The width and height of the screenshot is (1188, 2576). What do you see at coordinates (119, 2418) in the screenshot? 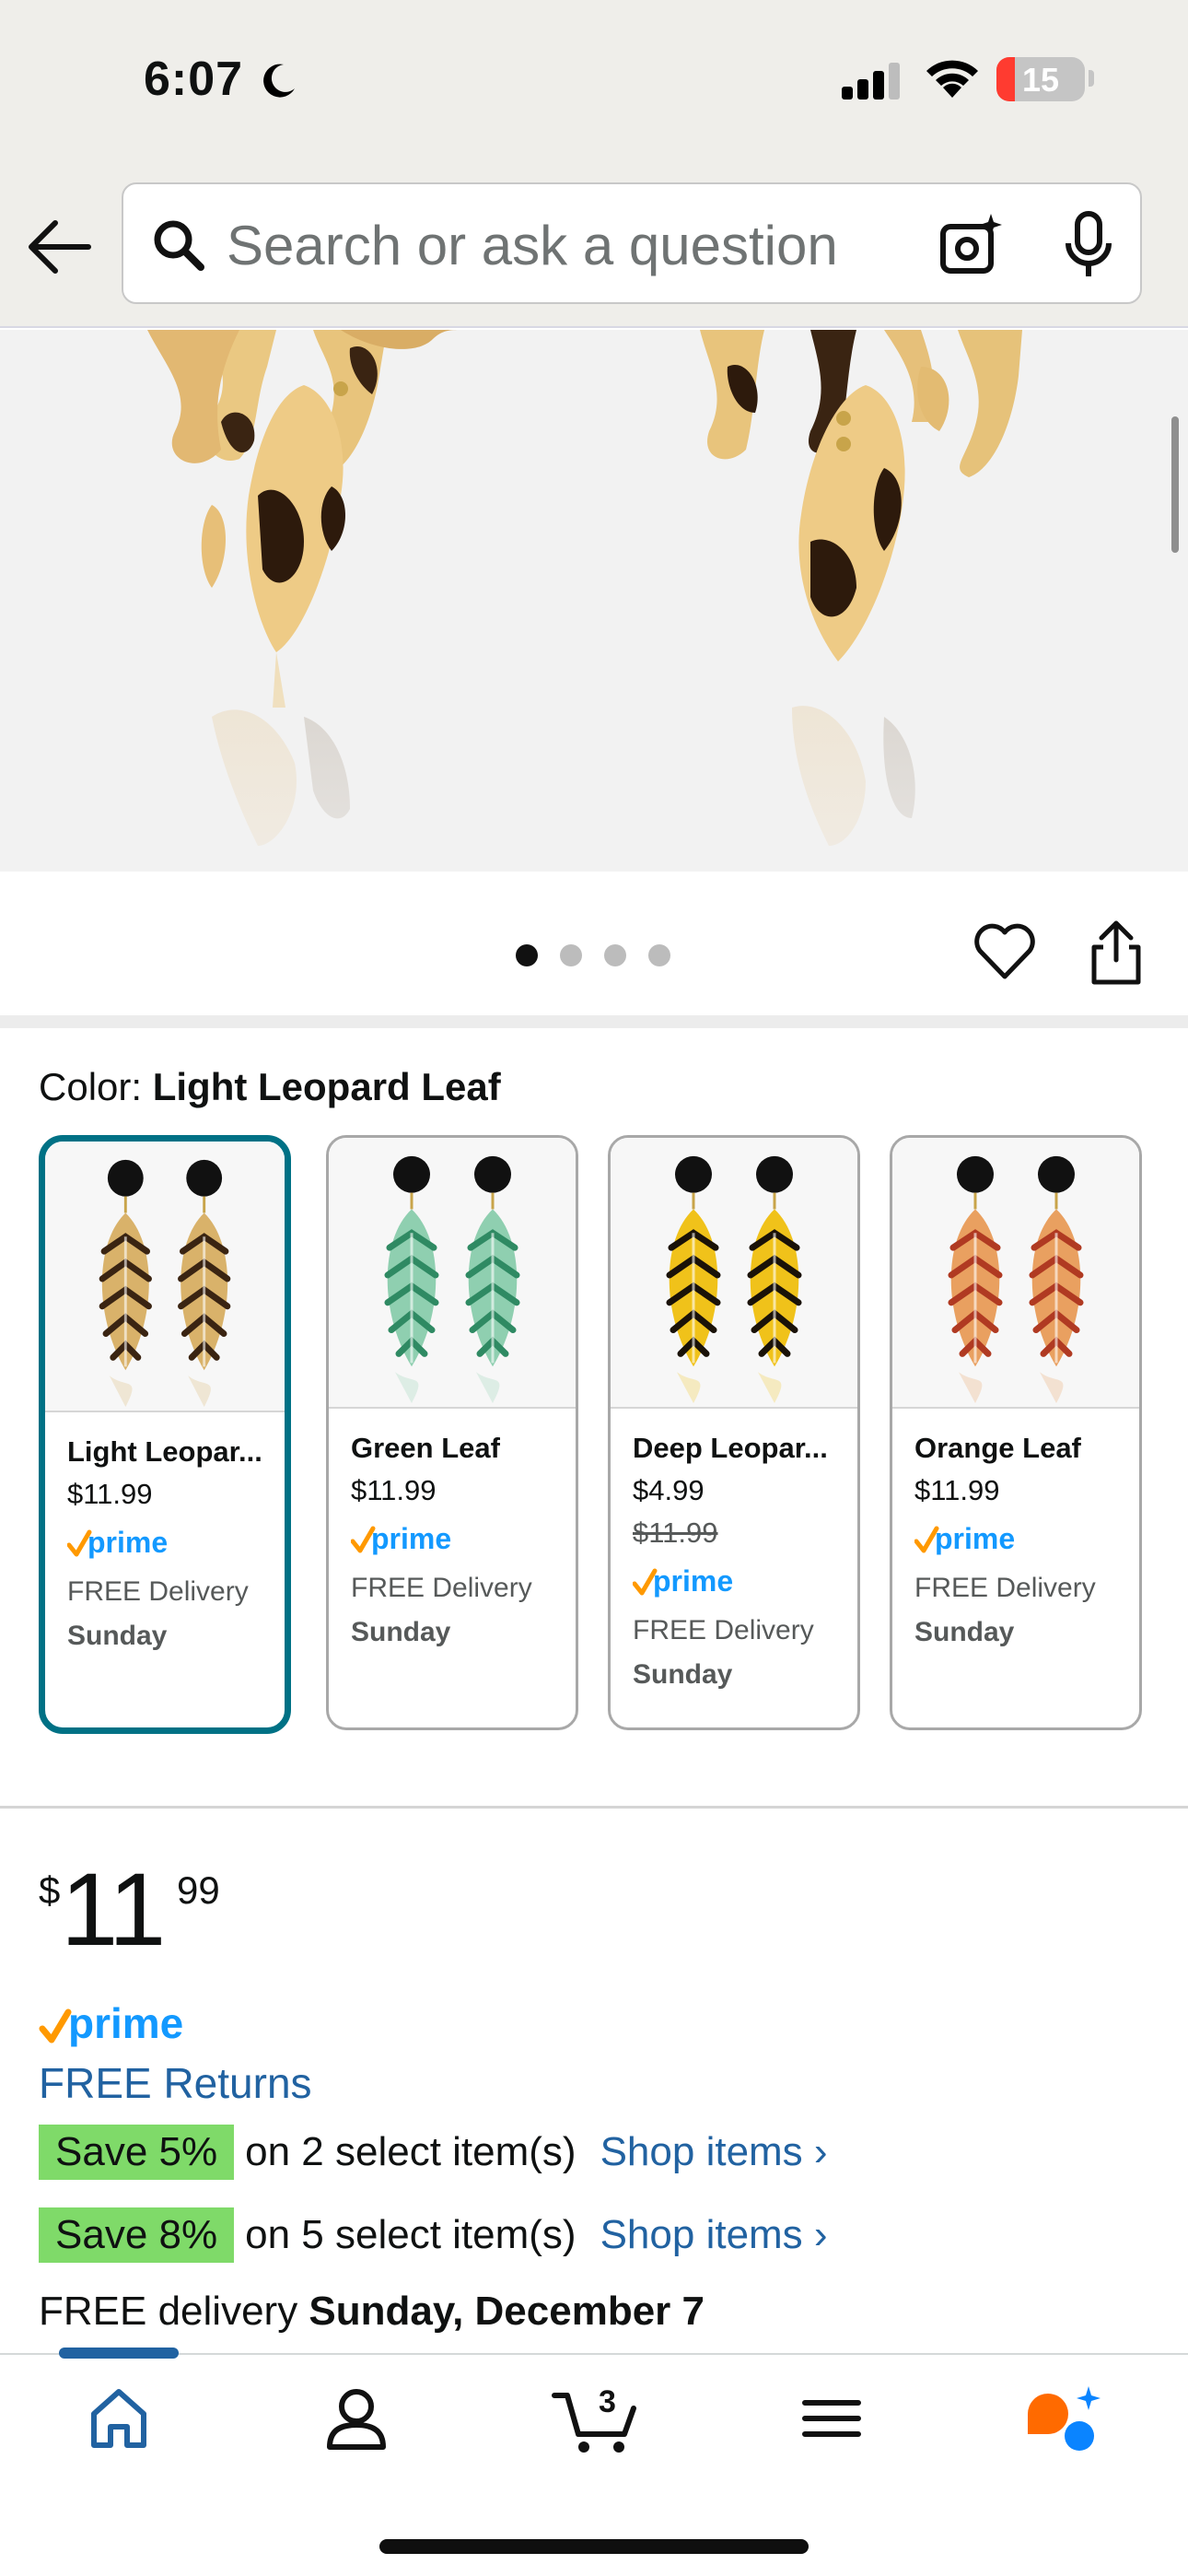
I see `home-icon` at bounding box center [119, 2418].